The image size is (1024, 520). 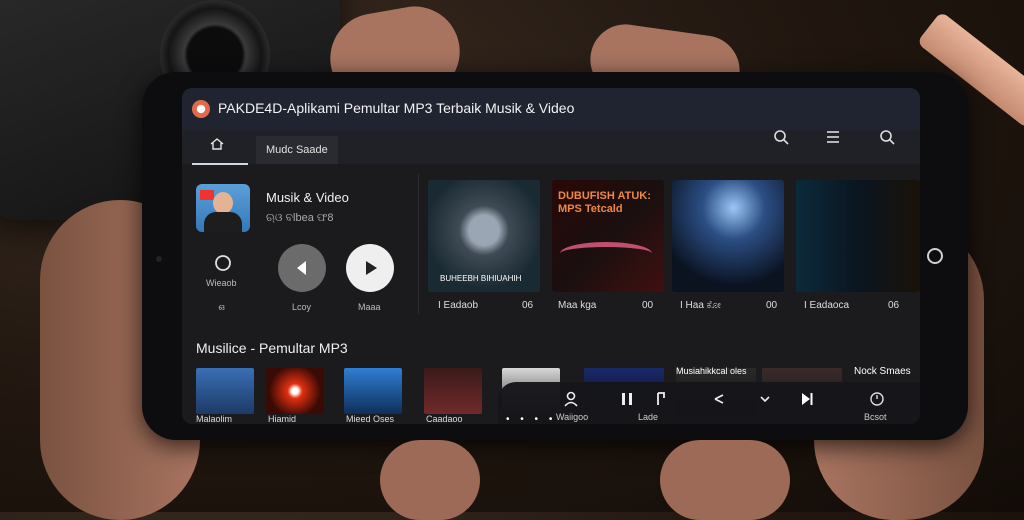 I want to click on now-playing-artwork, so click(x=223, y=208).